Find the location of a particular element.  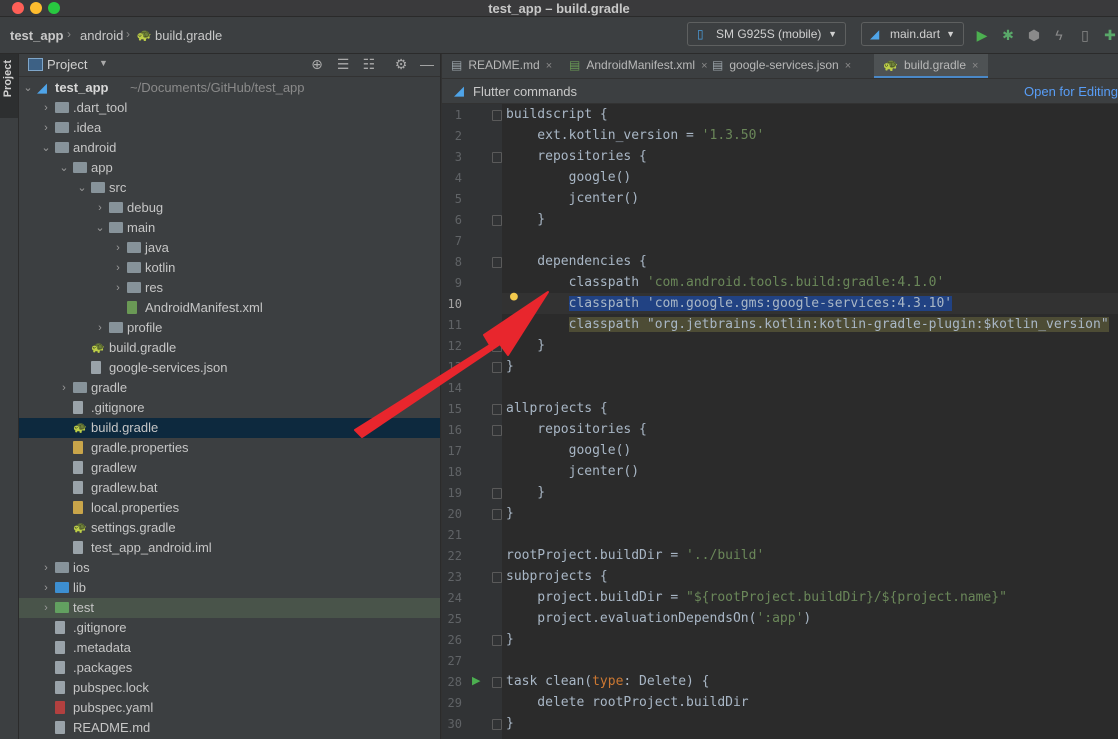

device-manager-icon: ▯ is located at coordinates (1085, 35).